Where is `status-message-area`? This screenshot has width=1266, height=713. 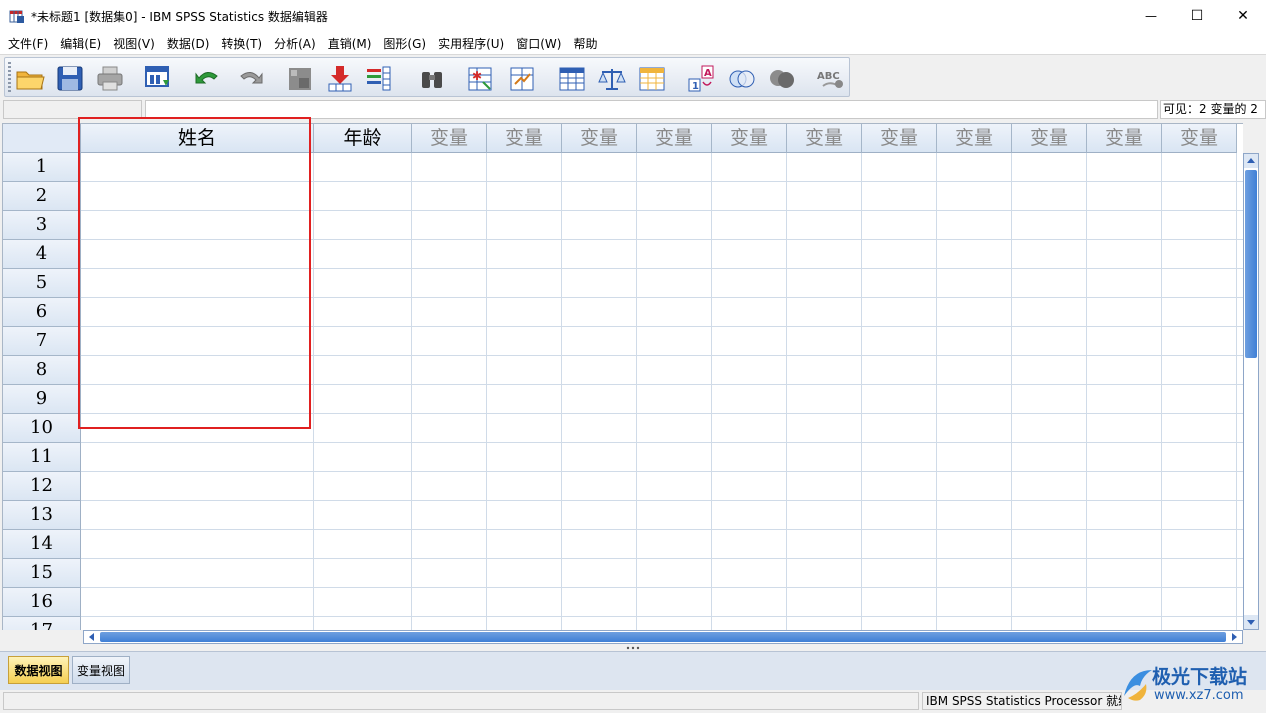 status-message-area is located at coordinates (461, 701).